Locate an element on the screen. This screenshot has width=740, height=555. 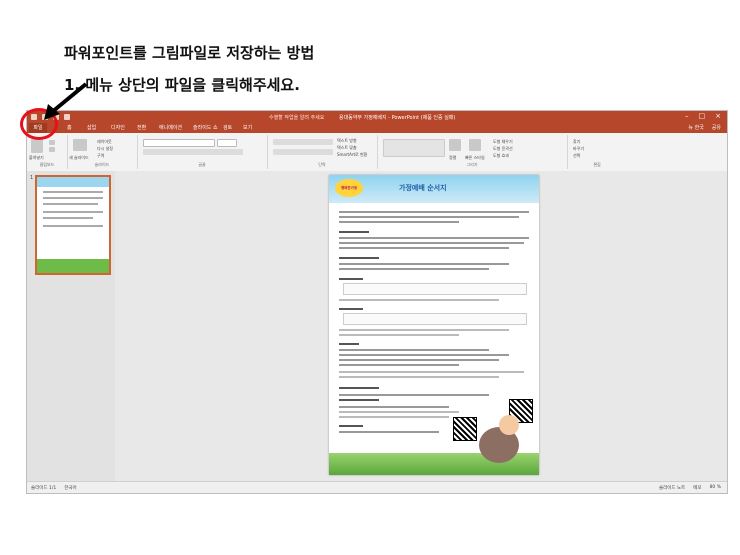
group-slides: 새 슬라이드 레이아웃 다시 설정 구역 슬라이드 is located at coordinates (102, 152).